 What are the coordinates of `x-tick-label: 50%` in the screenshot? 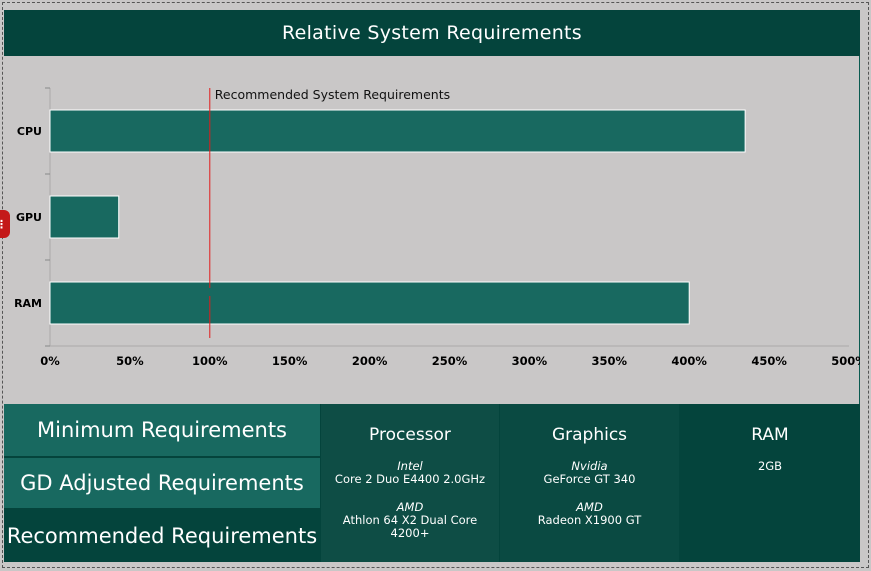 It's located at (130, 361).